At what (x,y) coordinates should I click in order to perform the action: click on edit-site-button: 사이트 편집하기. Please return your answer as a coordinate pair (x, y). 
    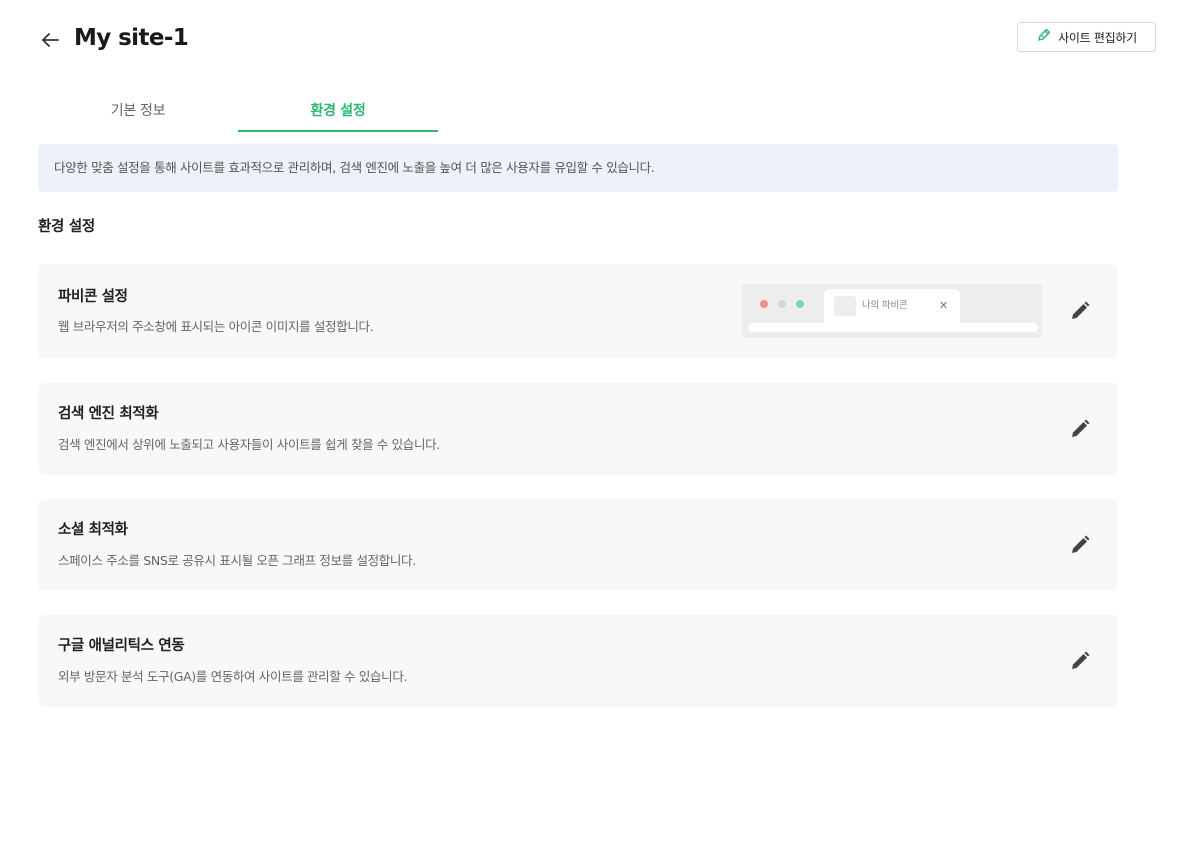
    Looking at the image, I should click on (1086, 37).